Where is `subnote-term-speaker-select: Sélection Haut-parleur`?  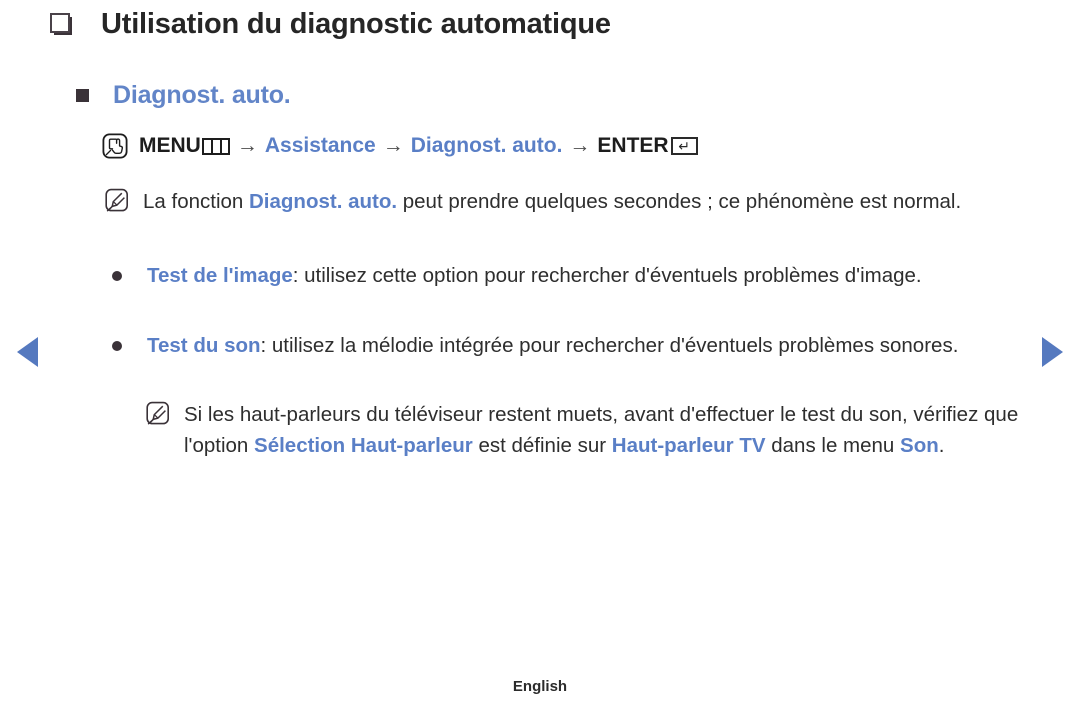
subnote-term-speaker-select: Sélection Haut-parleur is located at coordinates (363, 445).